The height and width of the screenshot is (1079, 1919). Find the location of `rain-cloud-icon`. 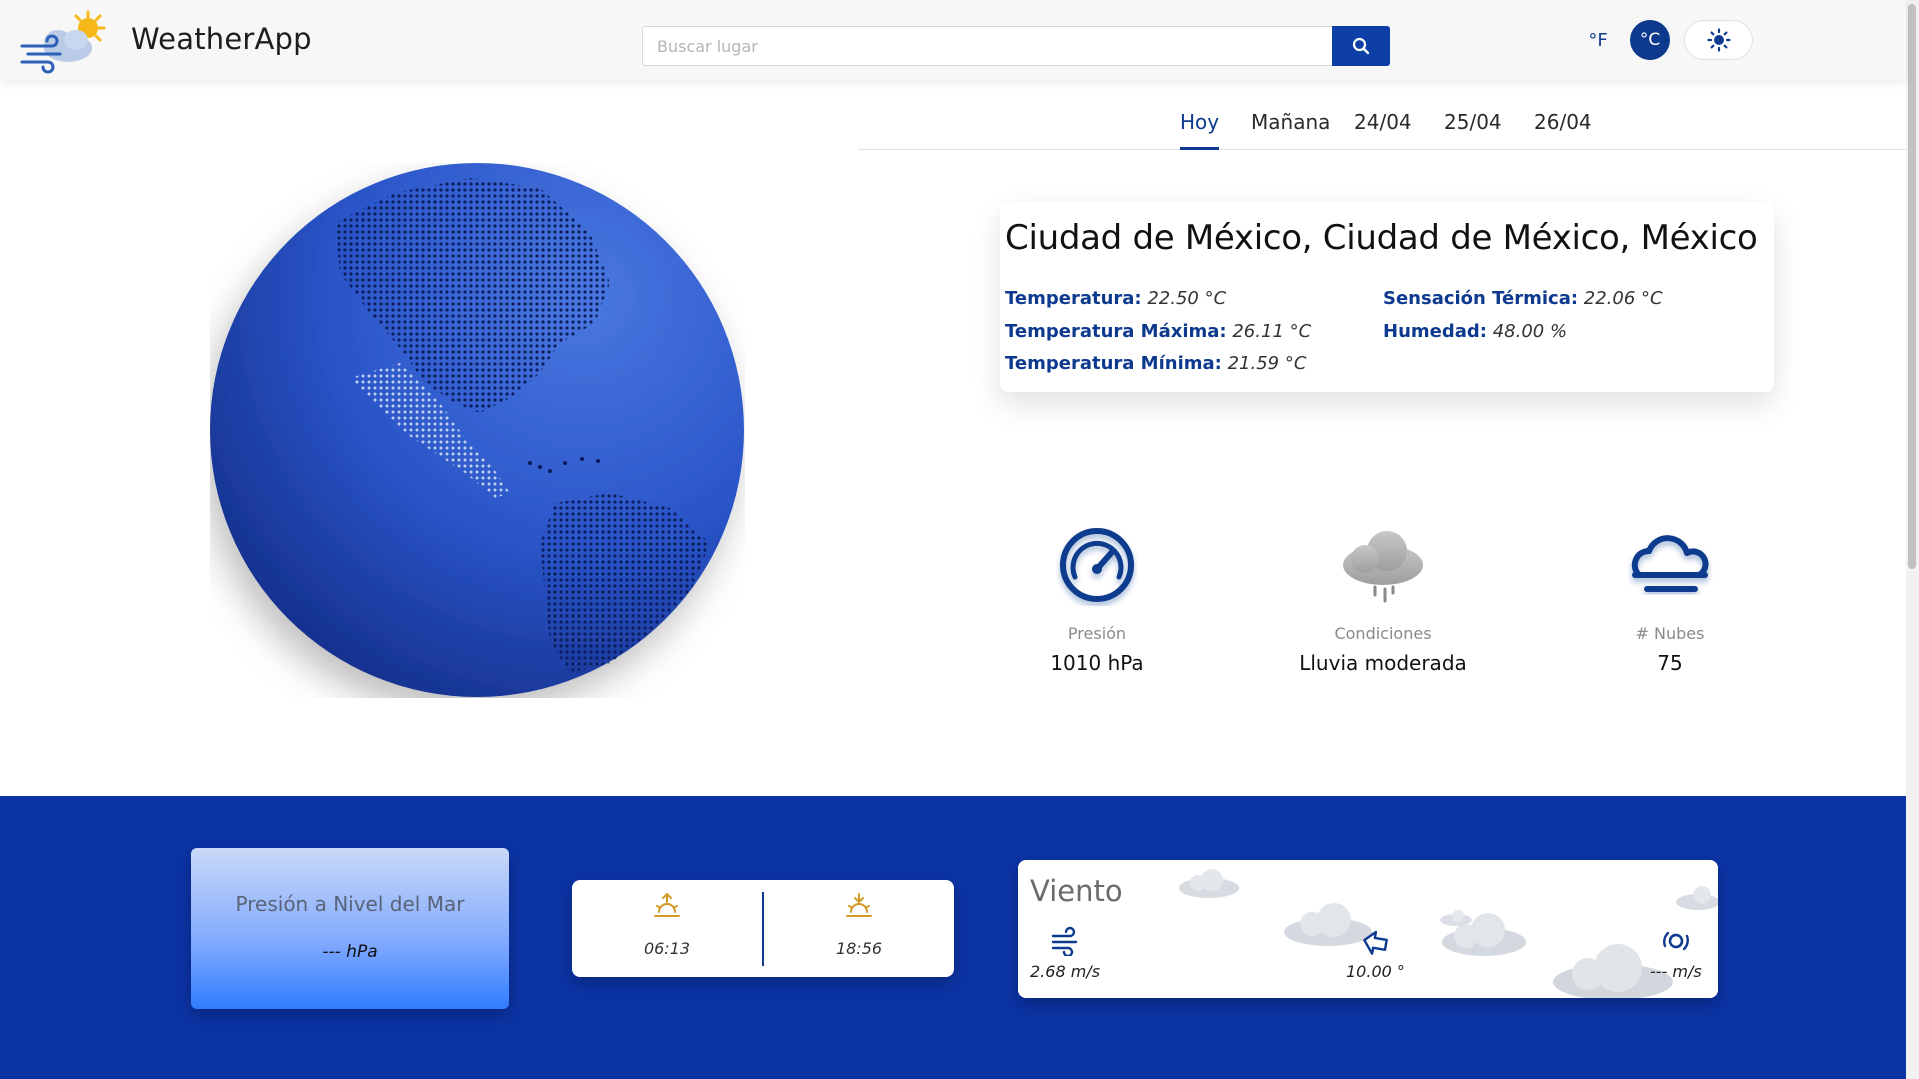

rain-cloud-icon is located at coordinates (1383, 567).